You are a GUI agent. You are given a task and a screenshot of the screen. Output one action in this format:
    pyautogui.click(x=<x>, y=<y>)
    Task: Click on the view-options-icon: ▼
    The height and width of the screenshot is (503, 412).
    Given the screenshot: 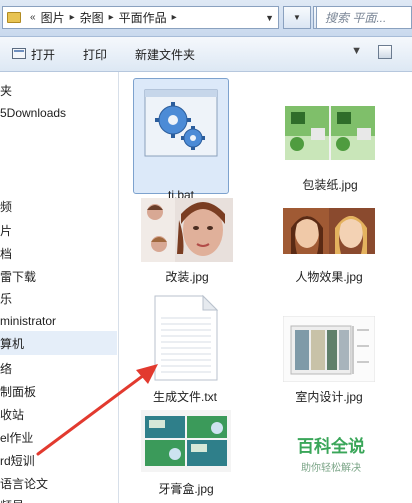 What is the action you would take?
    pyautogui.click(x=356, y=52)
    